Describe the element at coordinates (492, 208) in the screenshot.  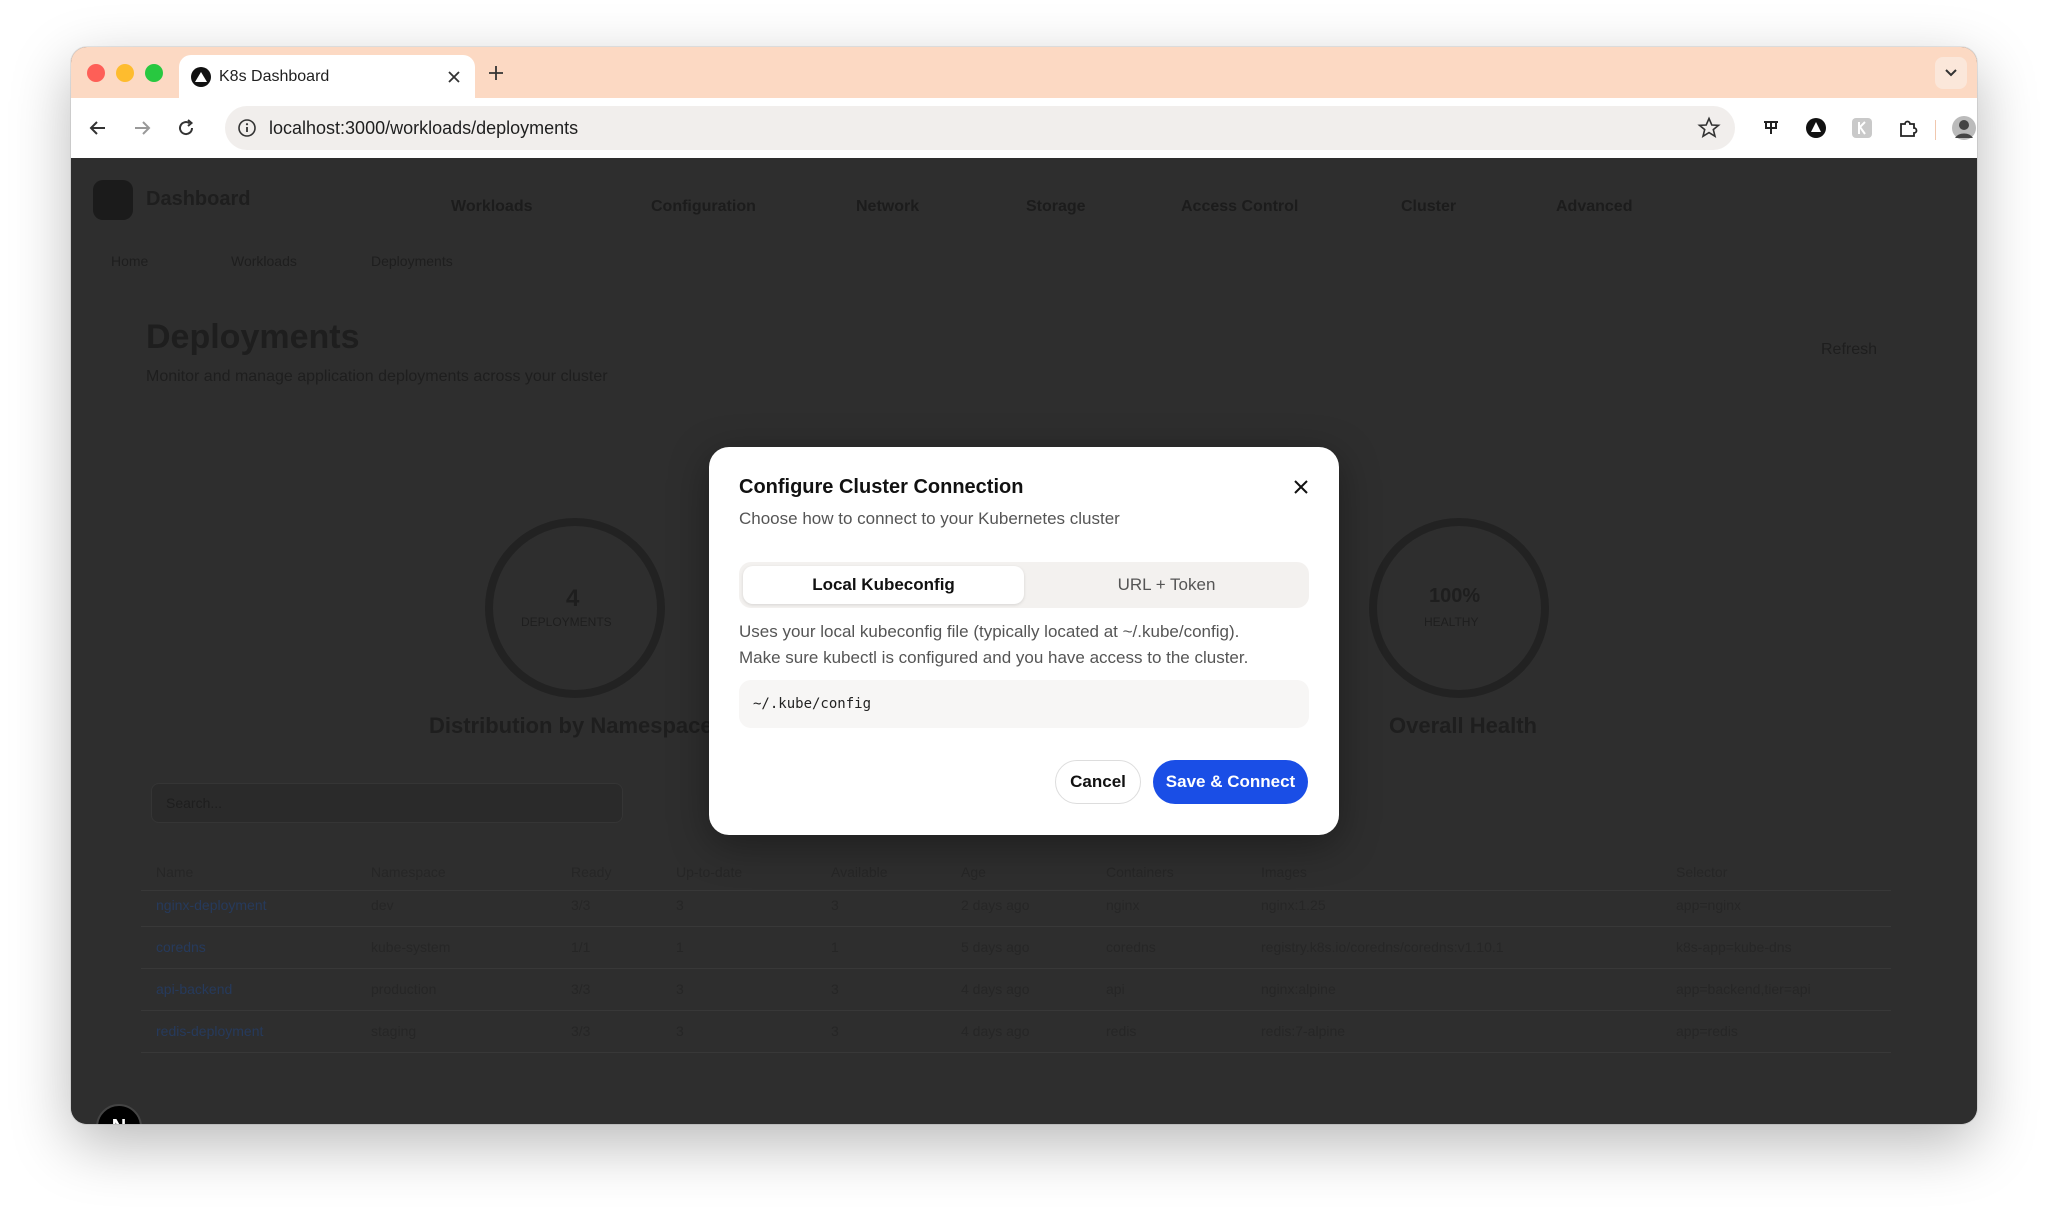
I see `nav-workloads: Workloads` at that location.